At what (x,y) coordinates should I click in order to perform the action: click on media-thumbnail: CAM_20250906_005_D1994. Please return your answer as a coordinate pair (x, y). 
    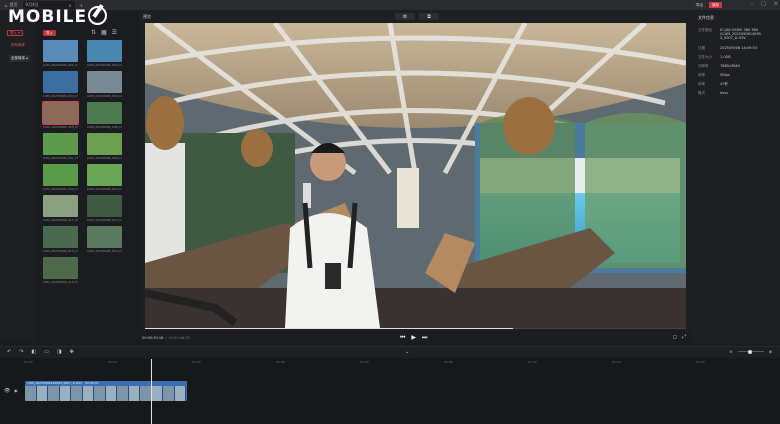
    Looking at the image, I should click on (60, 115).